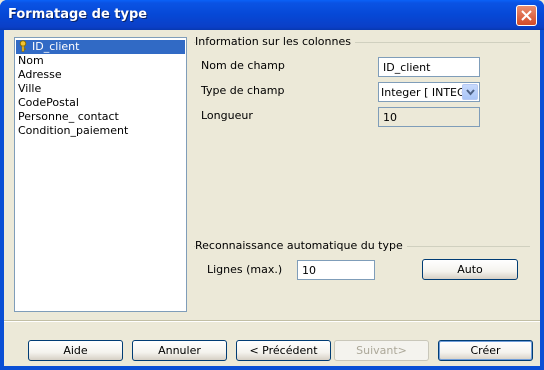 This screenshot has height=370, width=544. What do you see at coordinates (179, 350) in the screenshot?
I see `cancel-button: Annuler` at bounding box center [179, 350].